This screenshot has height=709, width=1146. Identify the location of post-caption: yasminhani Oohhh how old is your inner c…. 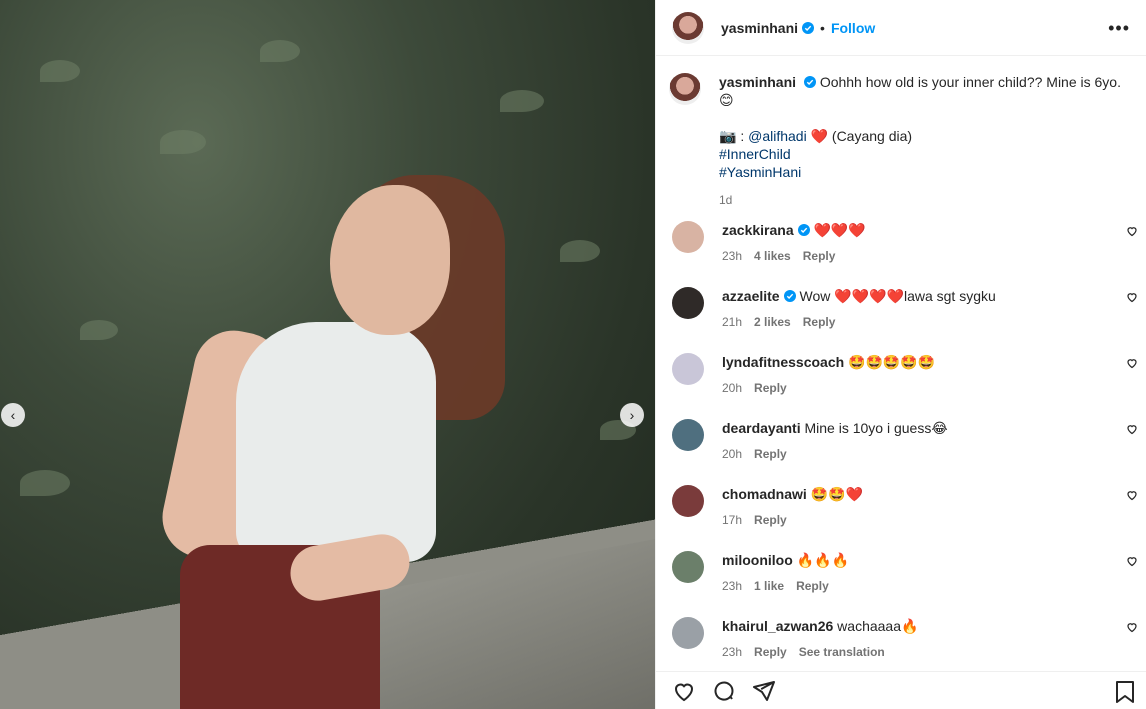
(901, 139).